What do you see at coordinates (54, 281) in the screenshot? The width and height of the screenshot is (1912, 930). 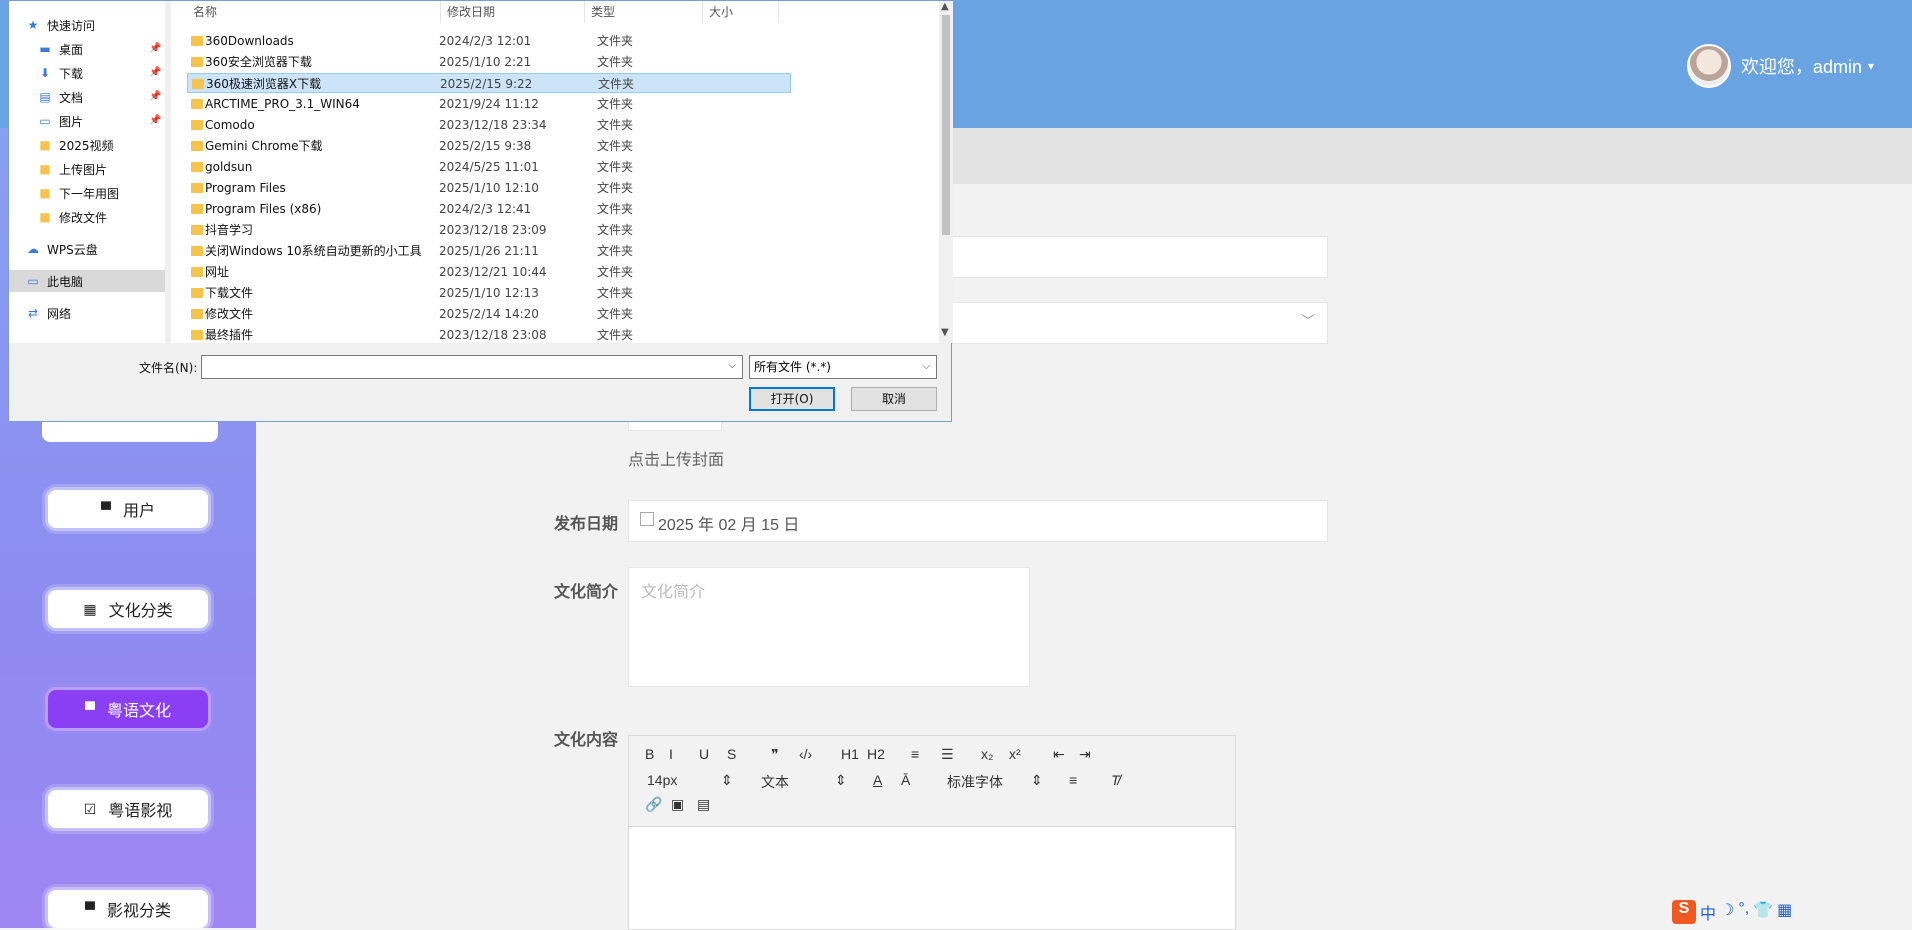 I see `nav-item: ▭ 此电脑` at bounding box center [54, 281].